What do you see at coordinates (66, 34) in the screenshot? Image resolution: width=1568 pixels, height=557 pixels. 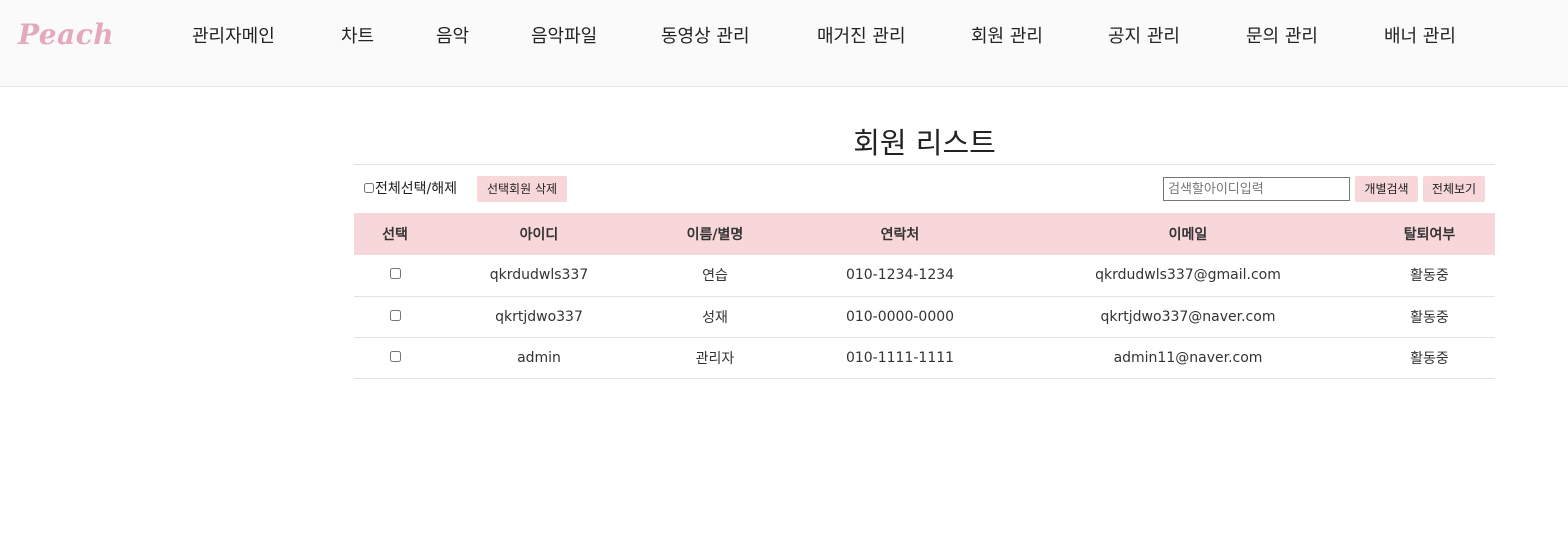 I see `peach-logo: Peach` at bounding box center [66, 34].